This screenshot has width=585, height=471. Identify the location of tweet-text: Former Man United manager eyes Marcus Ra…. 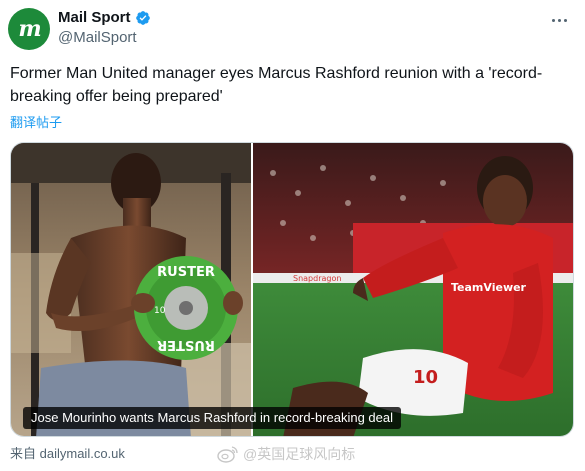
(276, 85).